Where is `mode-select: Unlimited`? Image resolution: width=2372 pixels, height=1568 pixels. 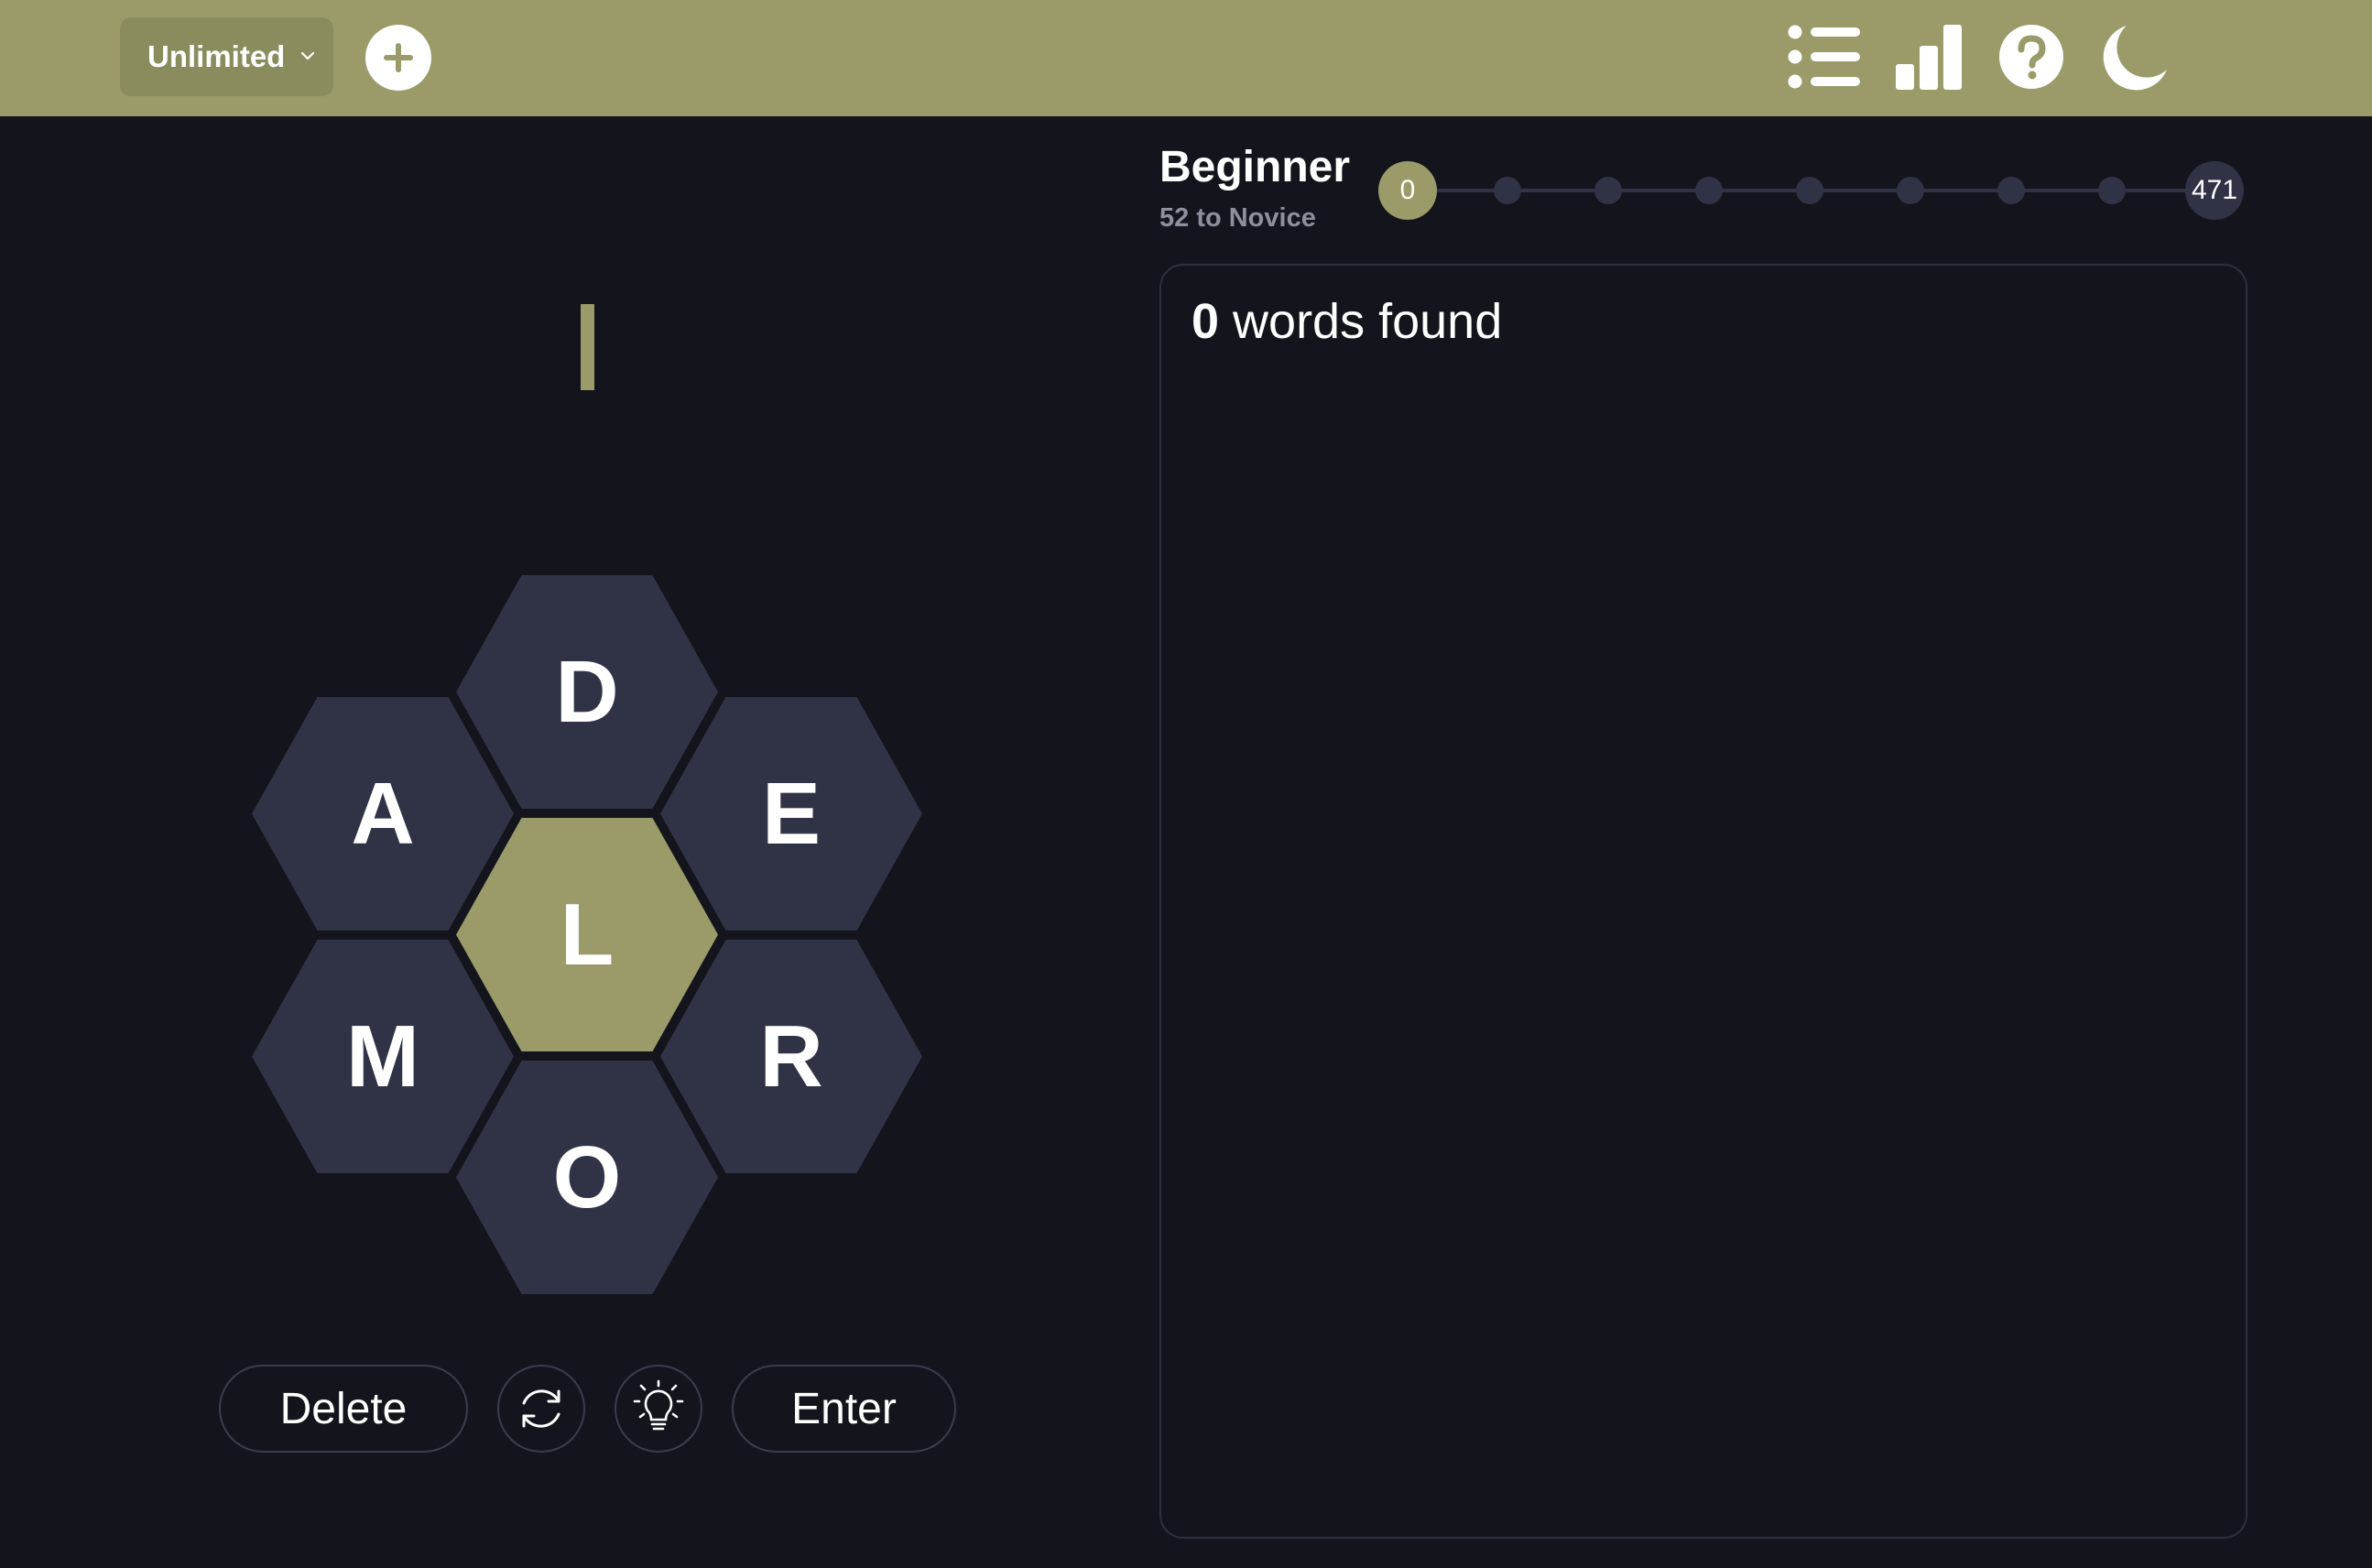
mode-select: Unlimited is located at coordinates (226, 56).